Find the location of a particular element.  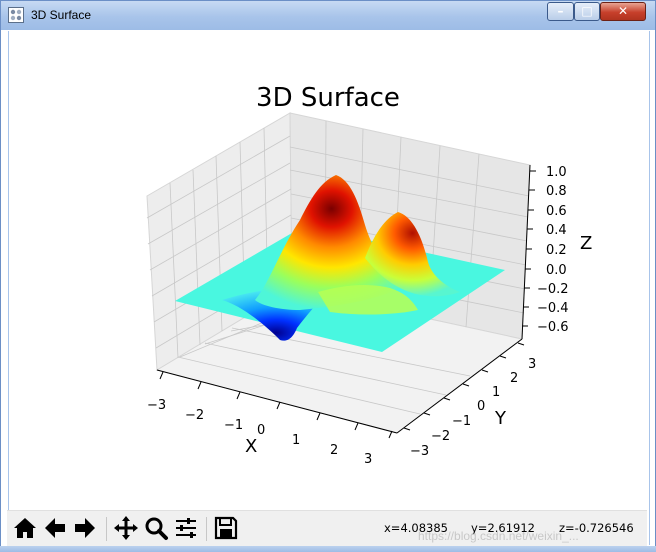

y-tick-label: 0 is located at coordinates (481, 406).